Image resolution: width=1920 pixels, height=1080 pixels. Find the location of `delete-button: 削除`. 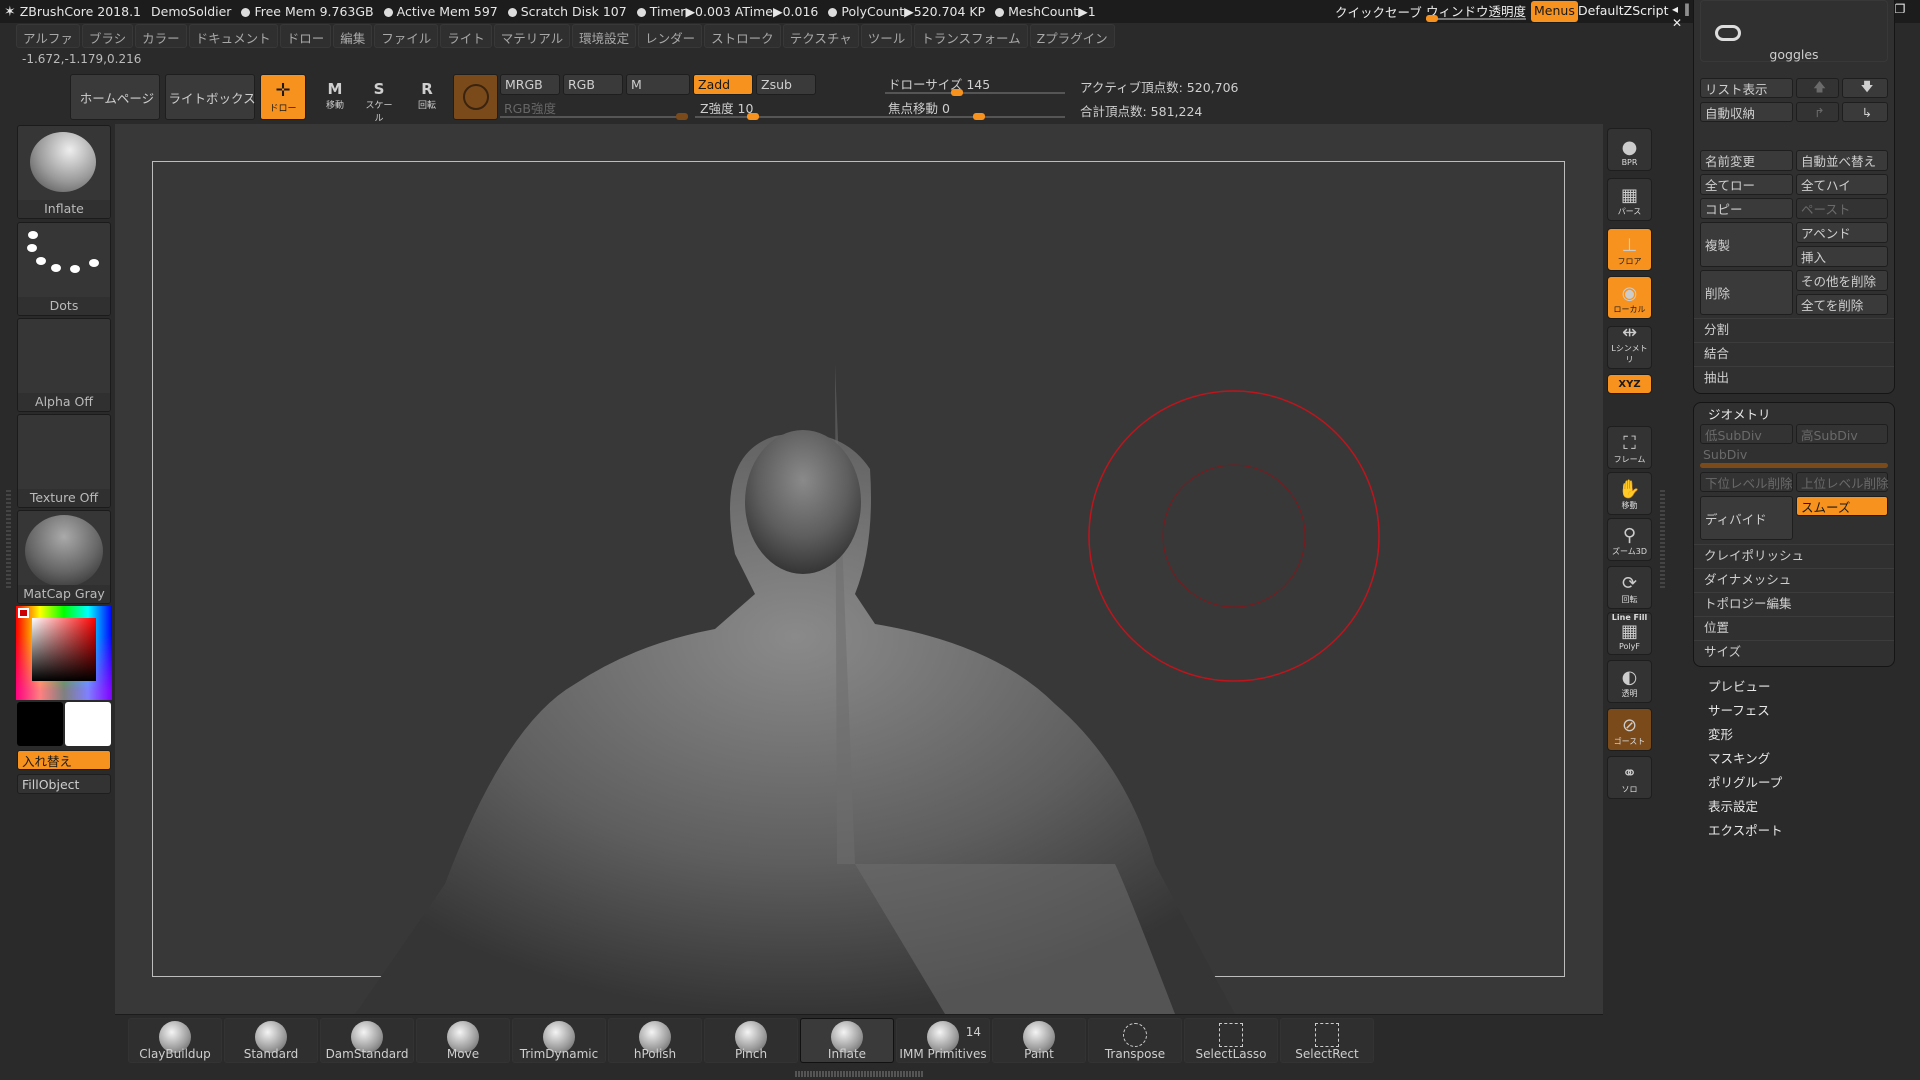

delete-button: 削除 is located at coordinates (1746, 292).